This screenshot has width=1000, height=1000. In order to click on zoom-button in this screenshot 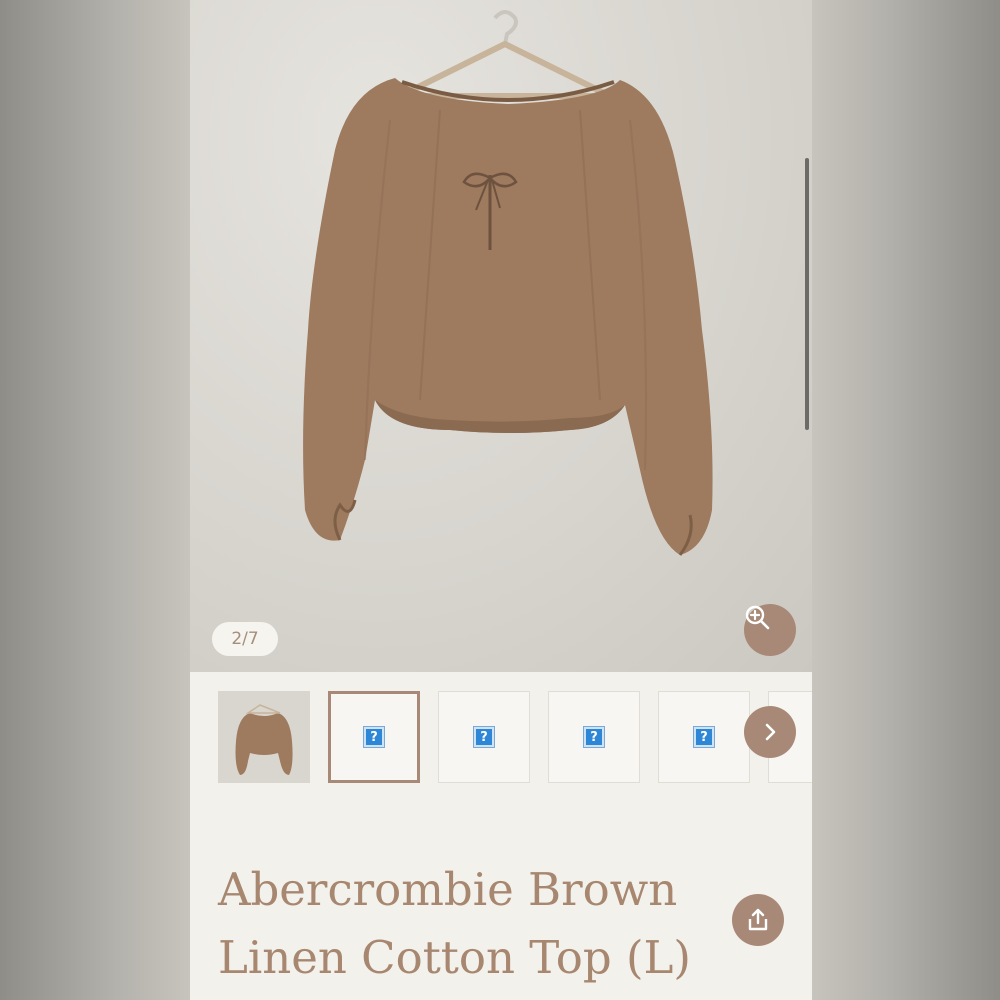, I will do `click(770, 630)`.